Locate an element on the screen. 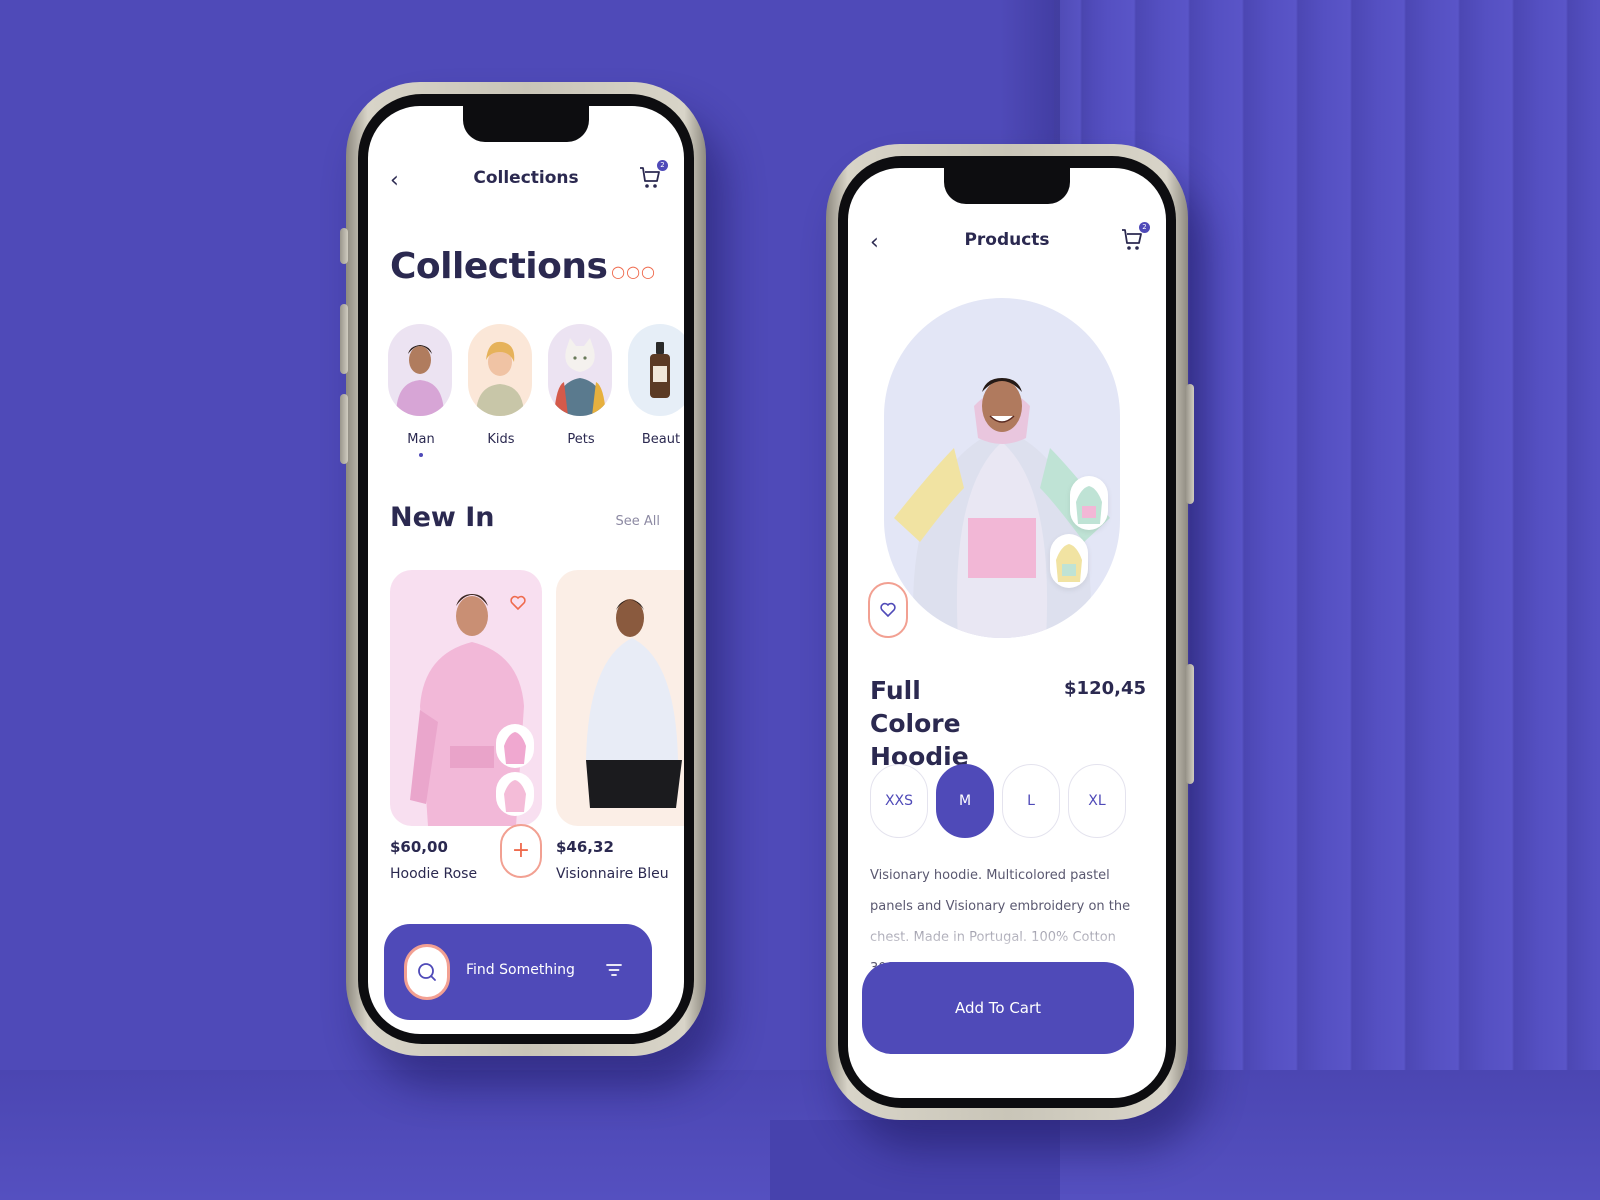 The width and height of the screenshot is (1600, 1200). see-all-link: See All is located at coordinates (638, 521).